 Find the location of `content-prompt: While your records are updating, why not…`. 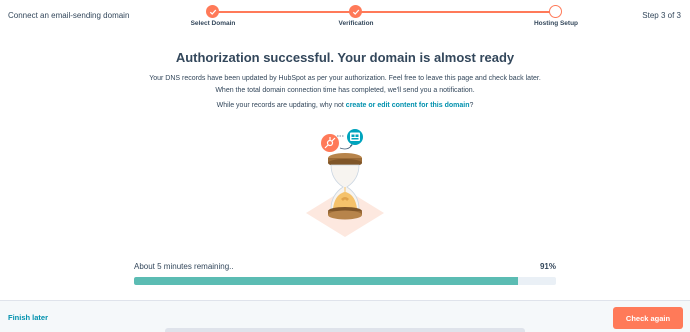

content-prompt: While your records are updating, why not… is located at coordinates (345, 105).